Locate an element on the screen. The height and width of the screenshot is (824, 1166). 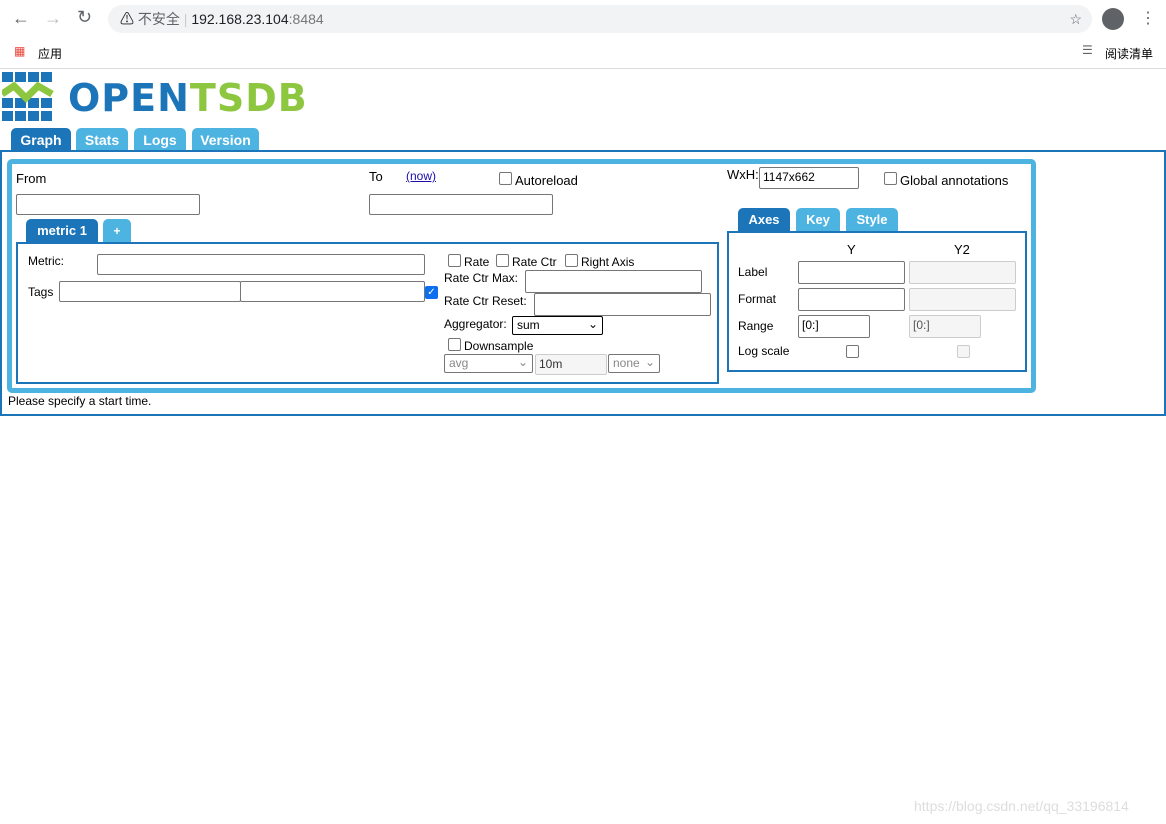
rate-checkbox is located at coordinates (454, 260).